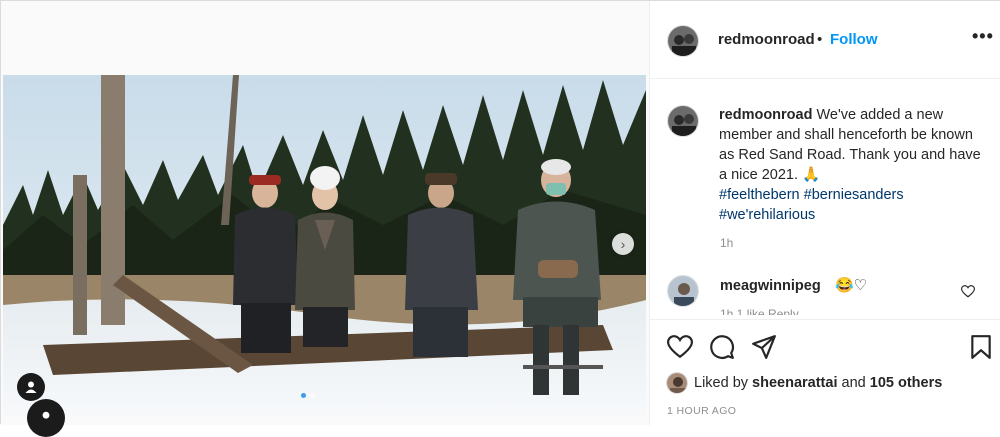  Describe the element at coordinates (981, 347) in the screenshot. I see `bookmark-icon` at that location.